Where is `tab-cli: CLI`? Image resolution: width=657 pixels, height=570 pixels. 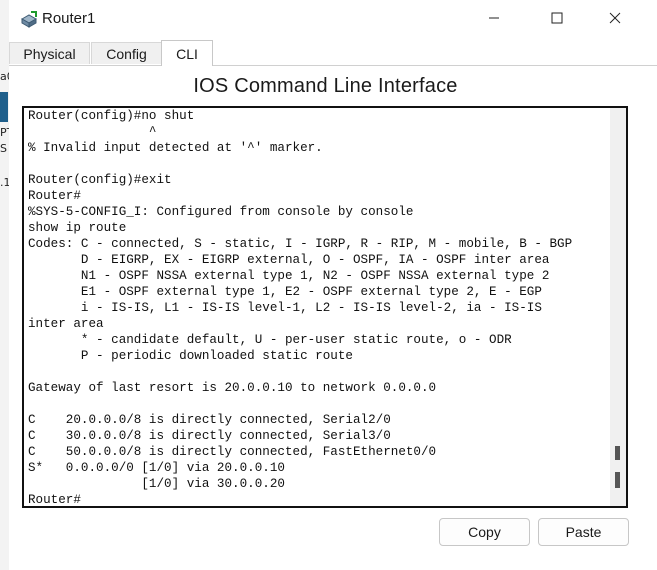 tab-cli: CLI is located at coordinates (187, 53).